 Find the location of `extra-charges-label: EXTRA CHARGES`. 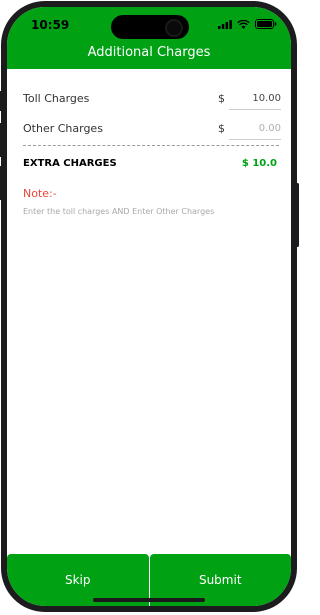

extra-charges-label: EXTRA CHARGES is located at coordinates (70, 163).